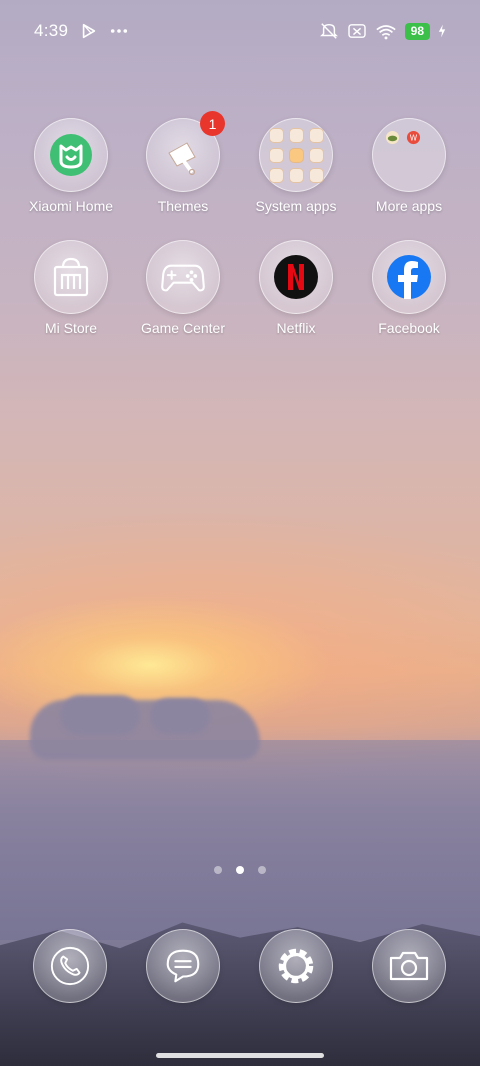 The width and height of the screenshot is (480, 1066). I want to click on notification-badge: 1, so click(212, 123).